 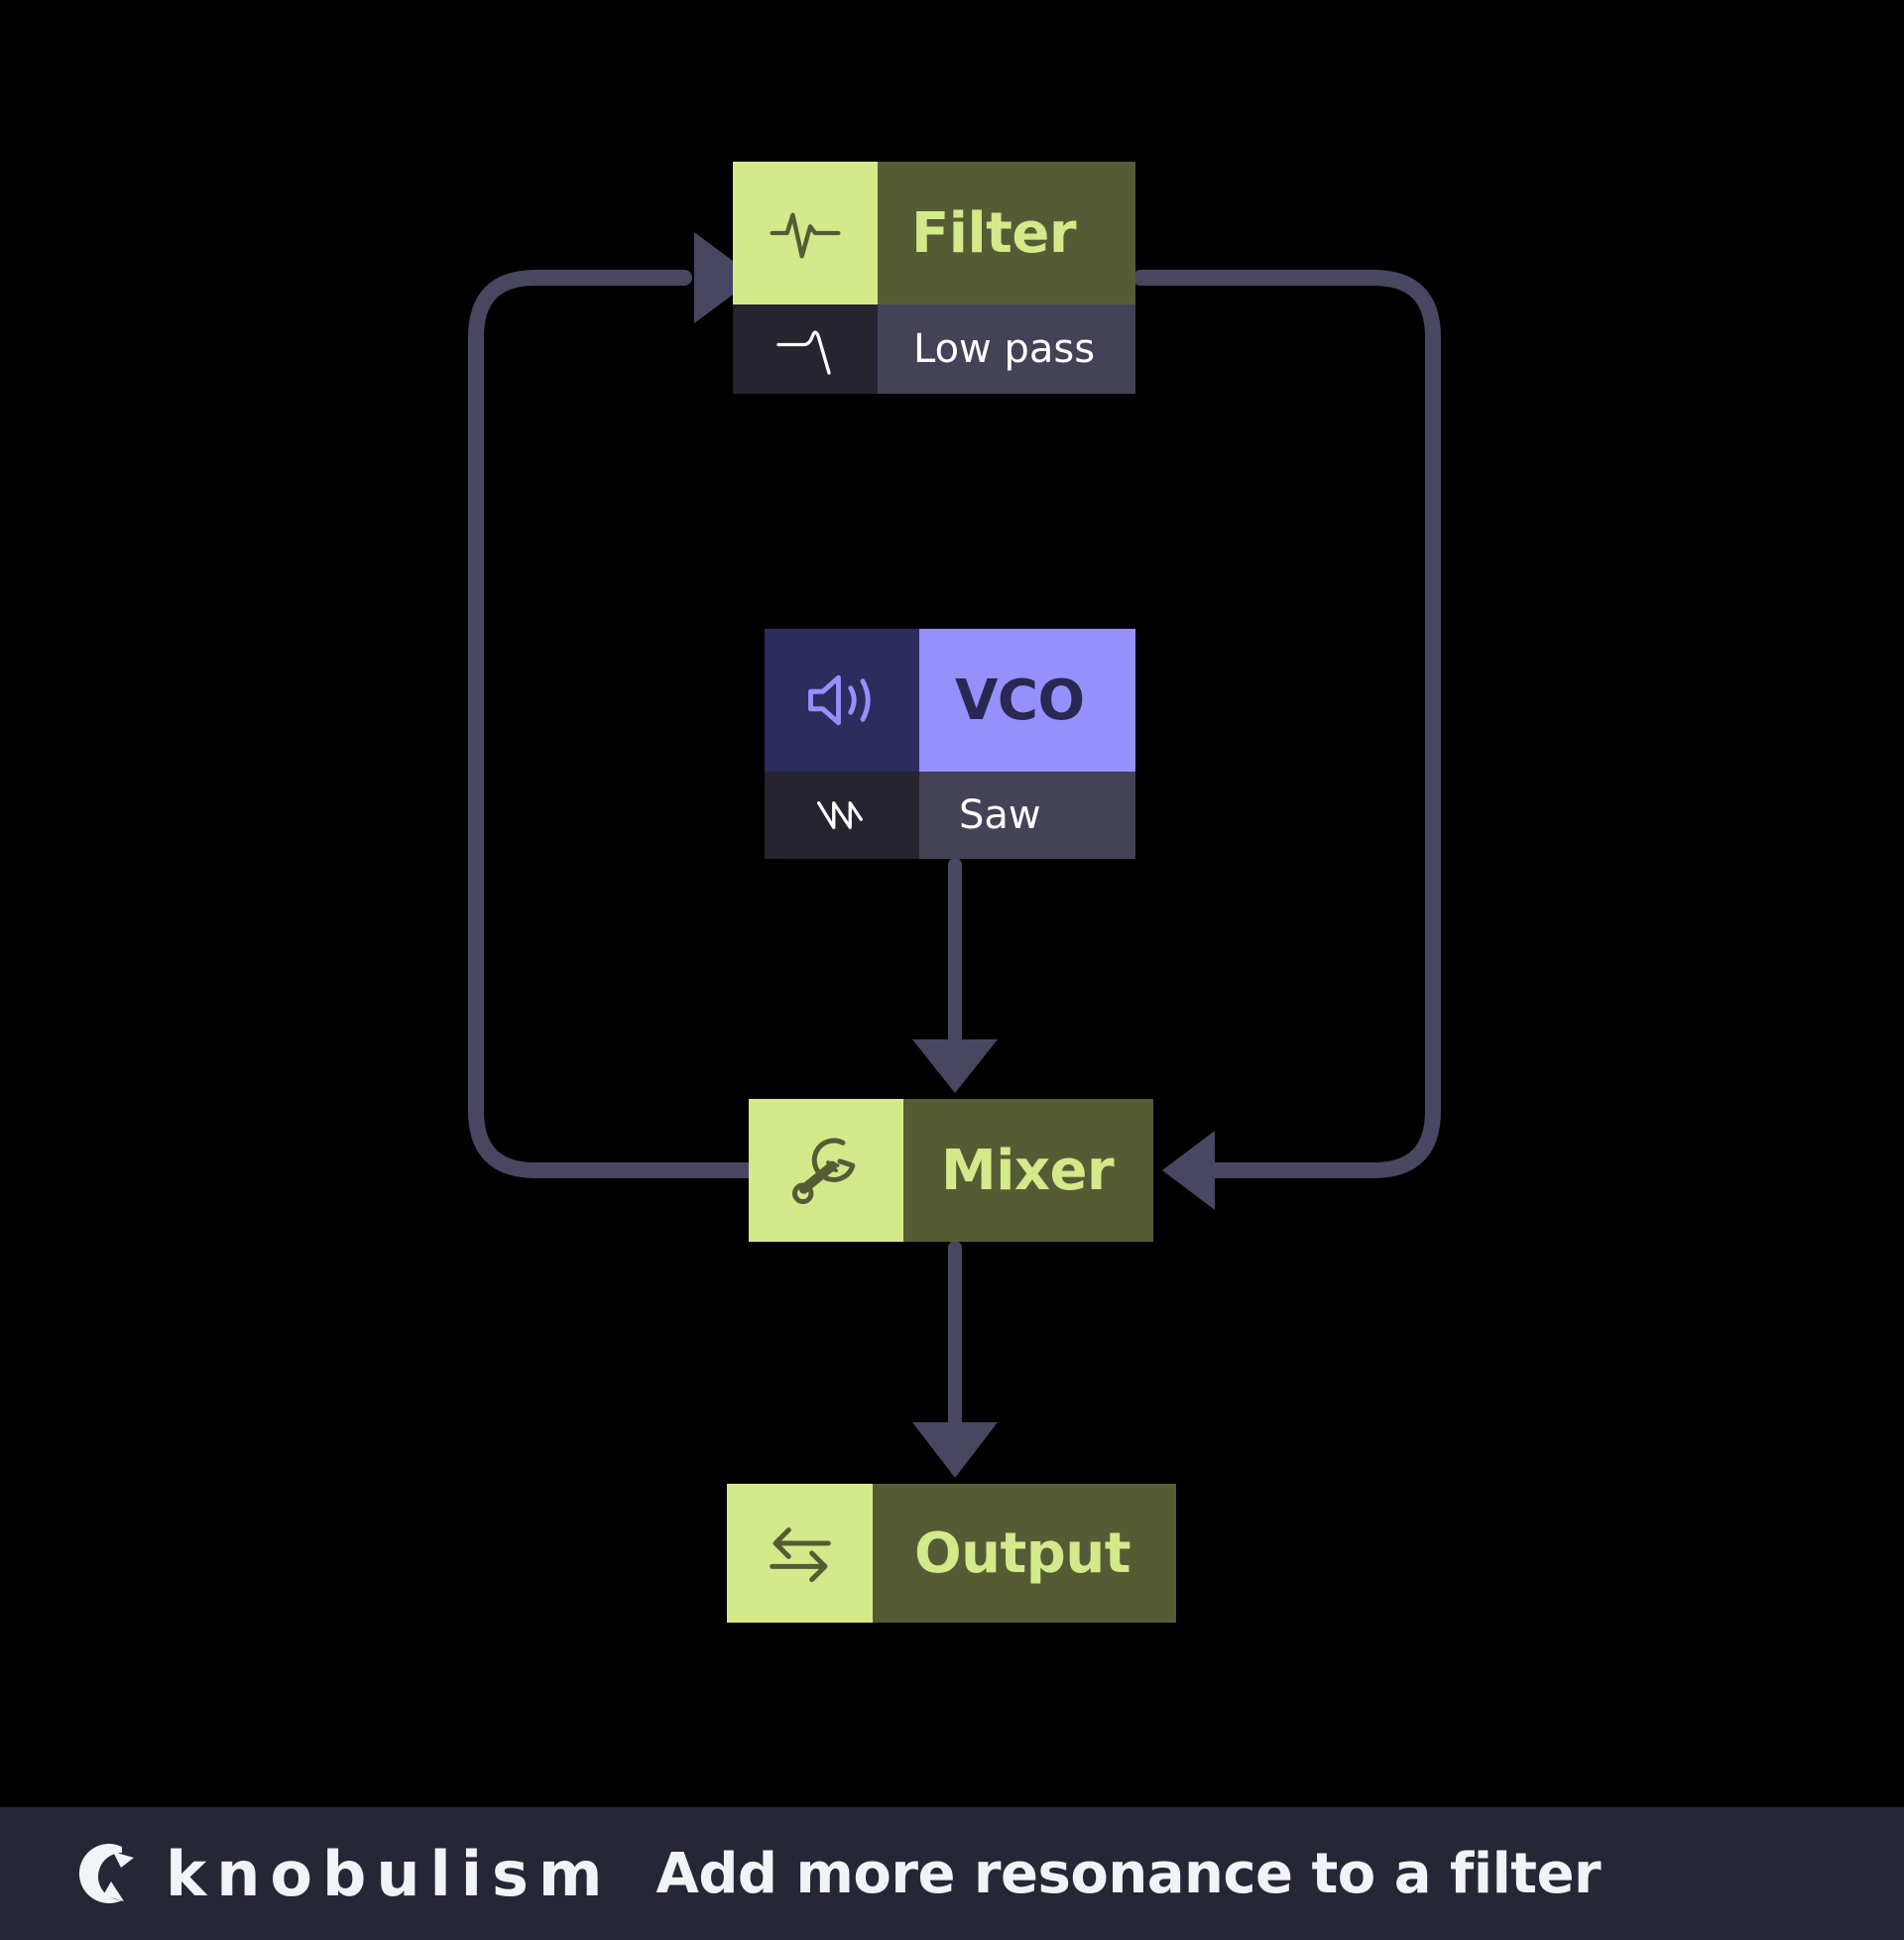 What do you see at coordinates (1028, 1170) in the screenshot?
I see `node-mixer-label: Mixer` at bounding box center [1028, 1170].